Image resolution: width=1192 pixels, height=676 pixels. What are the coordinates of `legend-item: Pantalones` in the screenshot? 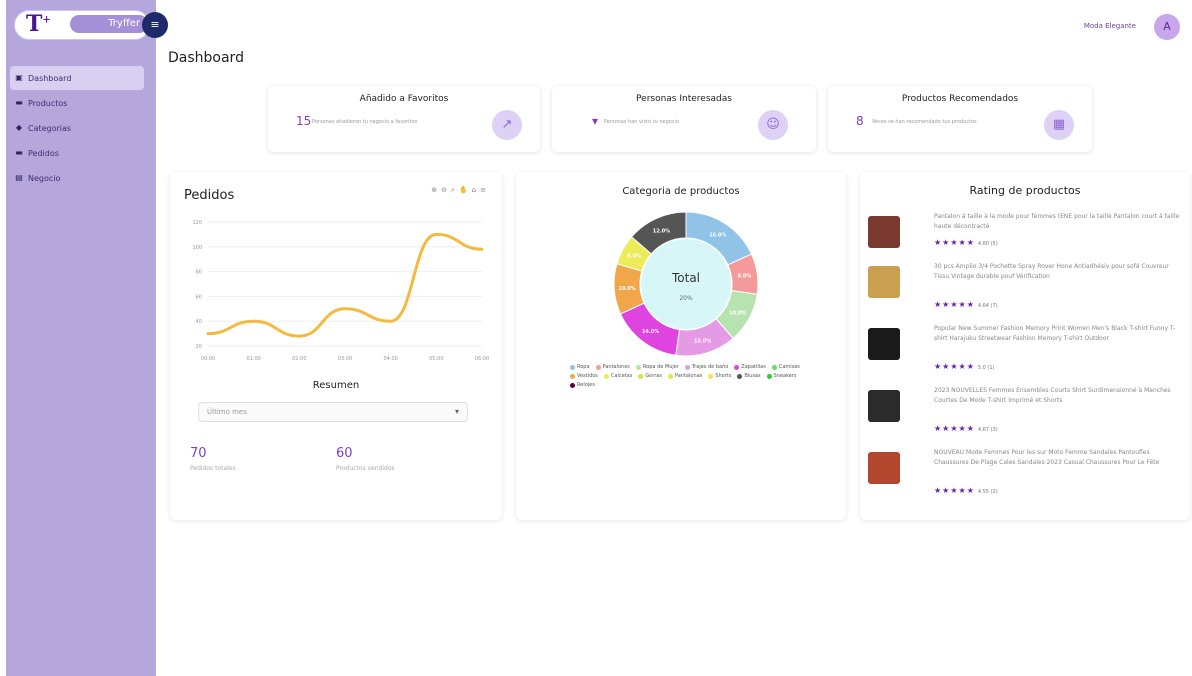 It's located at (612, 367).